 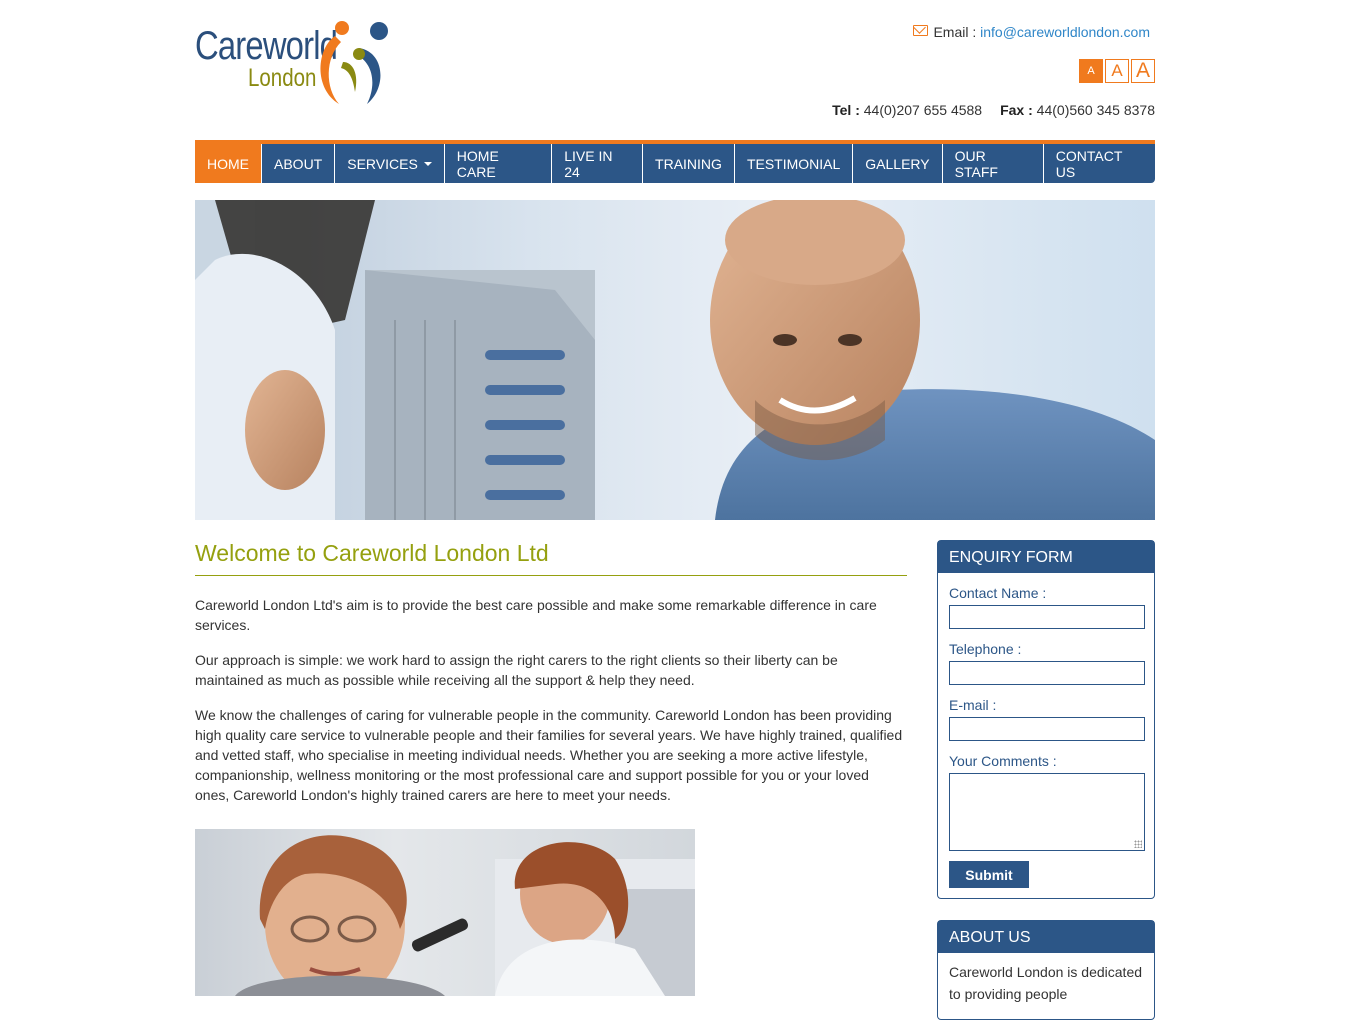 I want to click on nav-label: HOME, so click(x=228, y=163).